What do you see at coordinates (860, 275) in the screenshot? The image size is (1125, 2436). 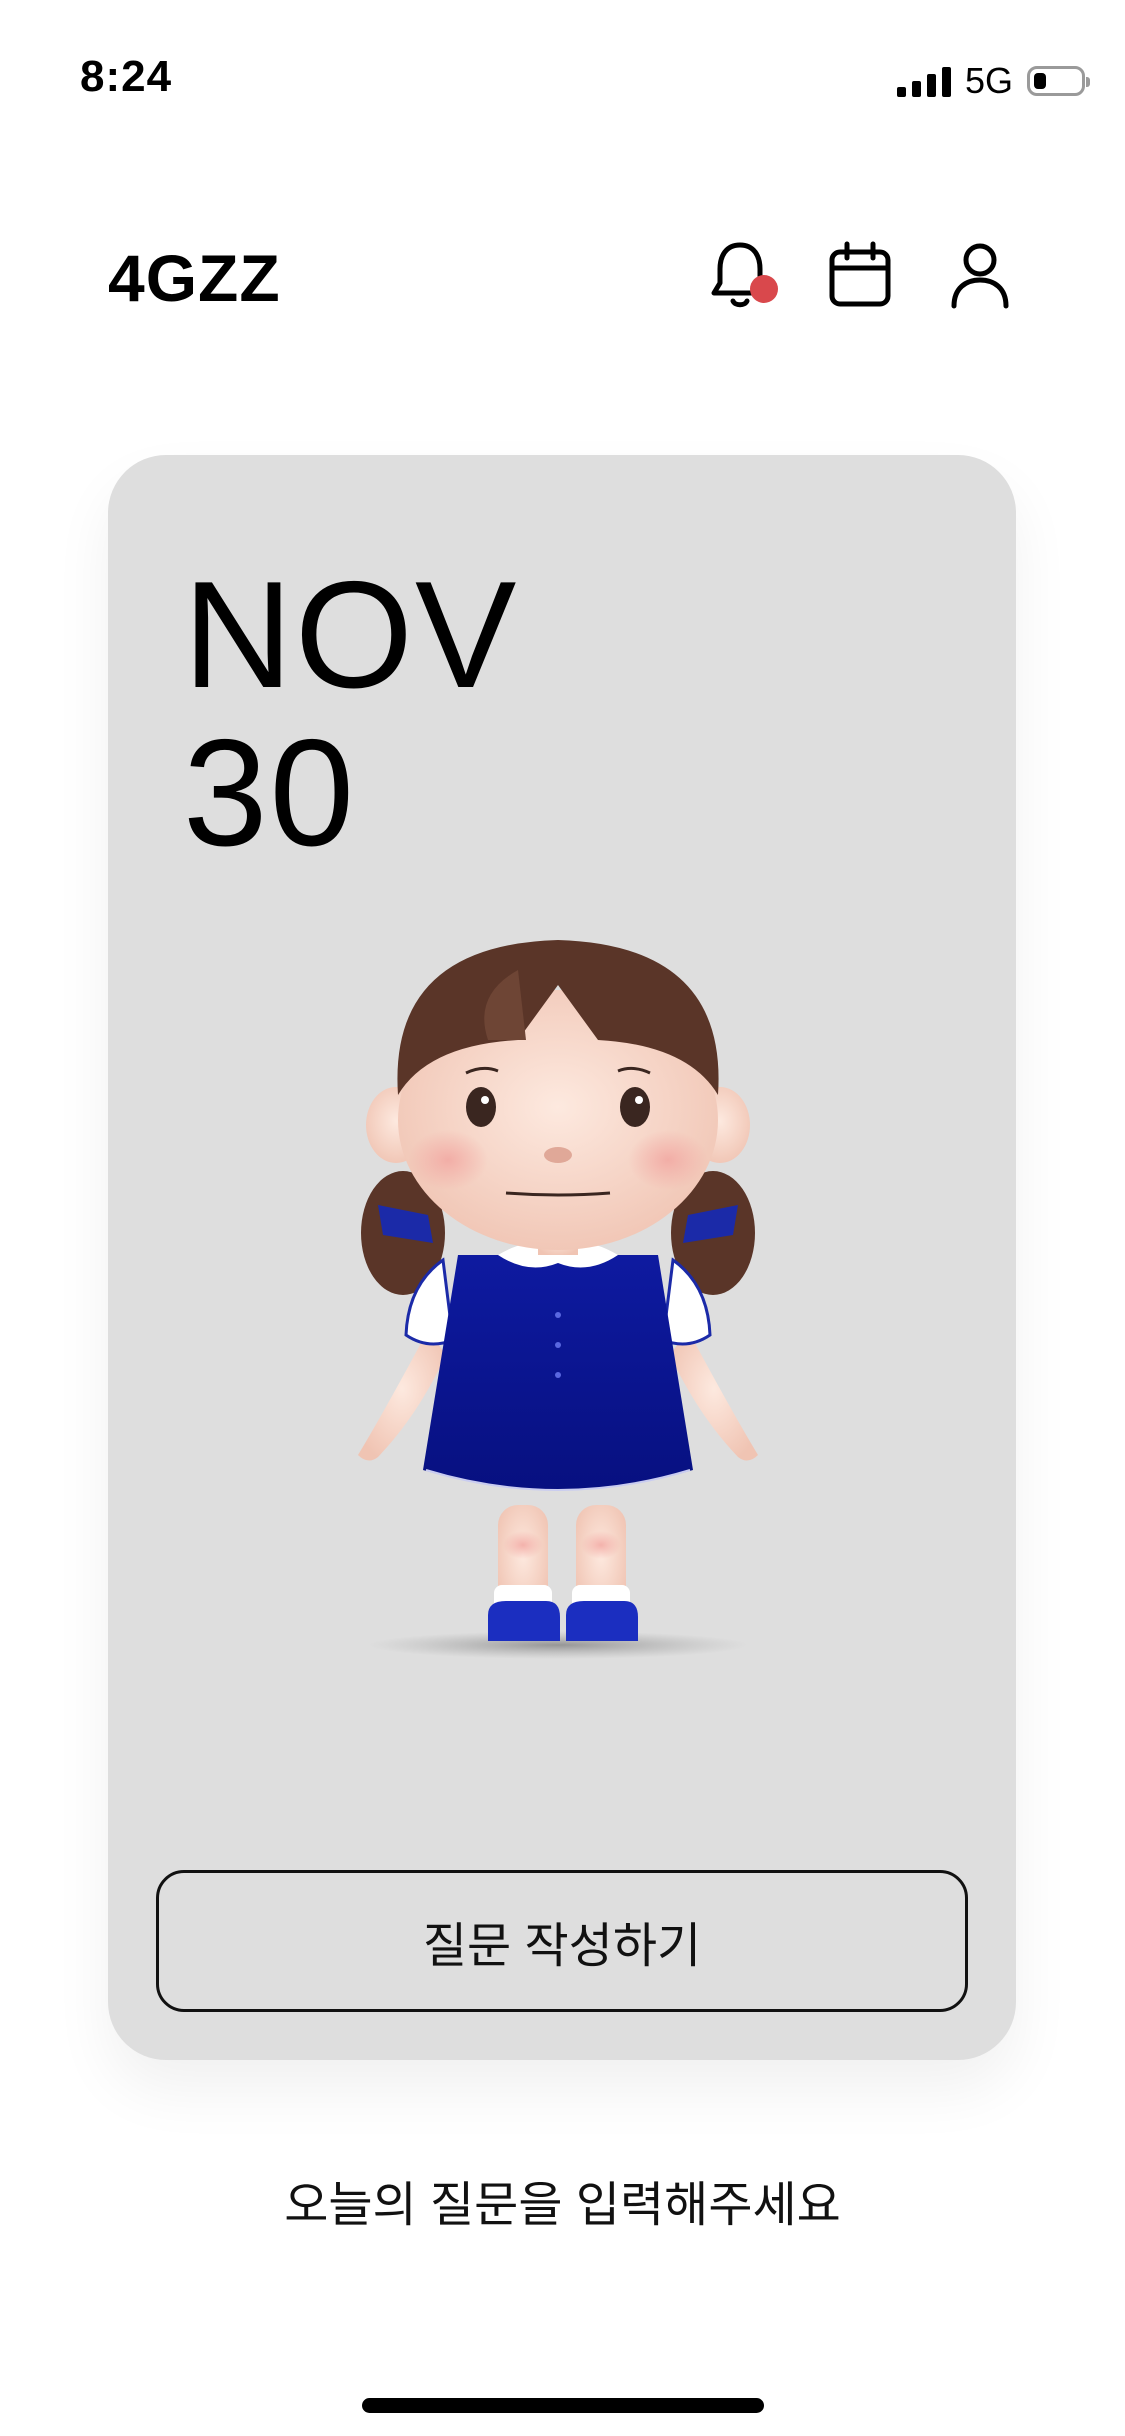 I see `calendar-icon` at bounding box center [860, 275].